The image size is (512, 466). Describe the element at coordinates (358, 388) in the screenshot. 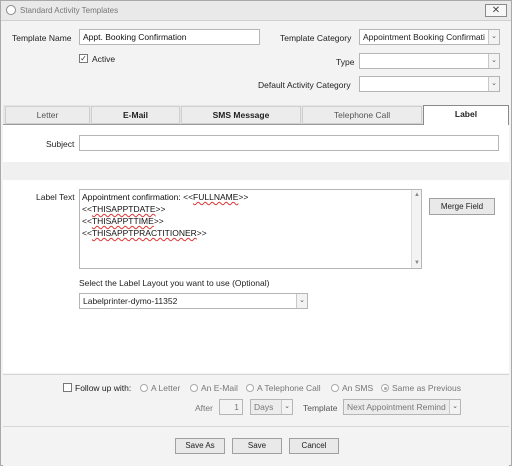

I see `follow-up-sms-label: An SMS` at that location.